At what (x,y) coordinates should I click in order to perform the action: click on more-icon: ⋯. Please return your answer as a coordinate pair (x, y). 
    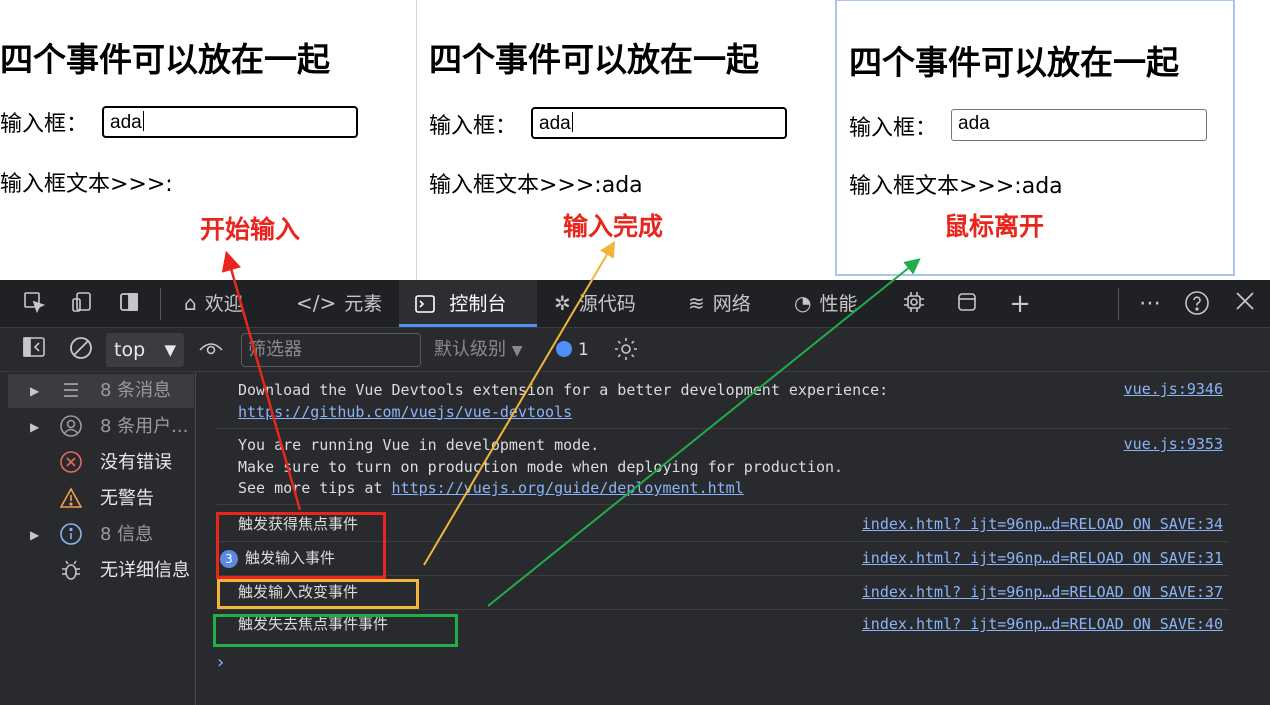
    Looking at the image, I should click on (1150, 304).